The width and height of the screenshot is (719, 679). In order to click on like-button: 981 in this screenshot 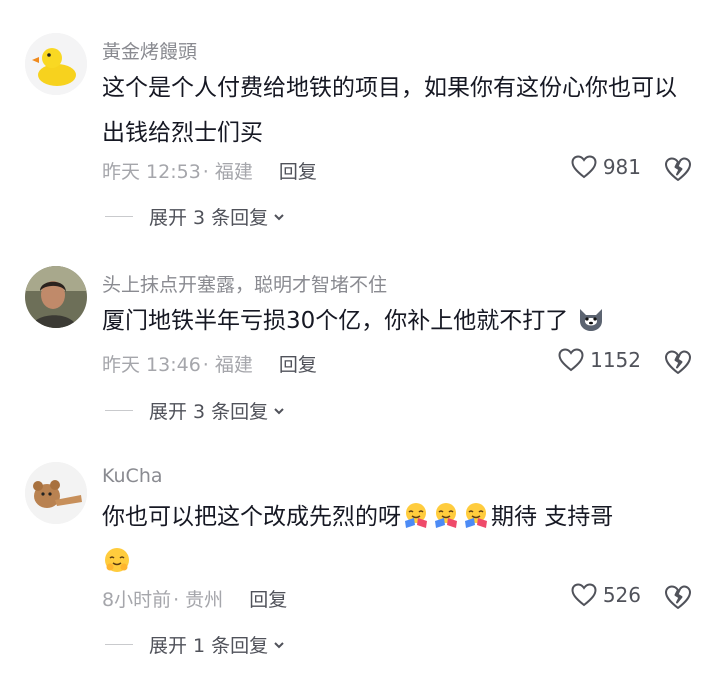, I will do `click(606, 167)`.